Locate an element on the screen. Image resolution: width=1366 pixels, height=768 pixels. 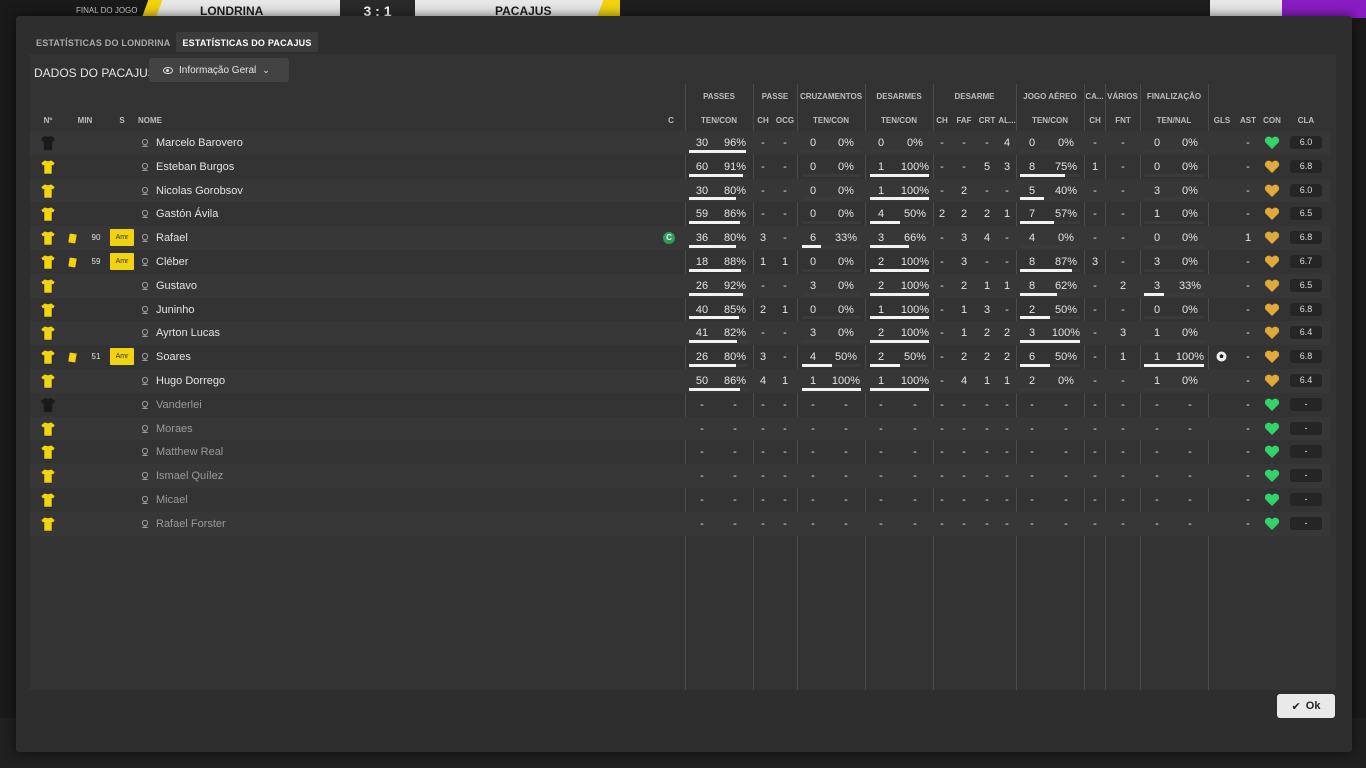
player-name: Matthew Real is located at coordinates (306, 452).